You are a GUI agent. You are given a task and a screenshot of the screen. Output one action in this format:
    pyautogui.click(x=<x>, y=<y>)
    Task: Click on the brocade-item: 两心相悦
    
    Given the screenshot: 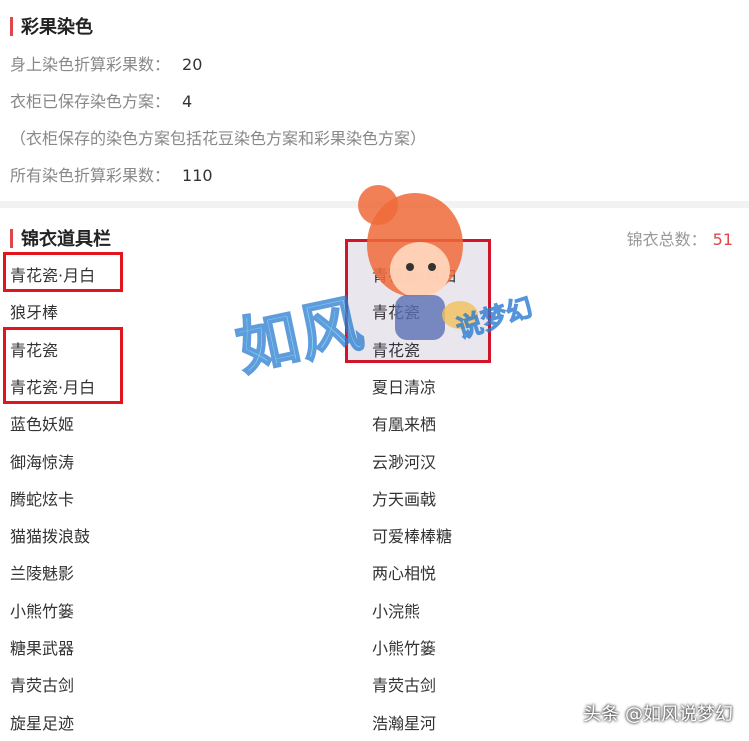 What is the action you would take?
    pyautogui.click(x=404, y=574)
    